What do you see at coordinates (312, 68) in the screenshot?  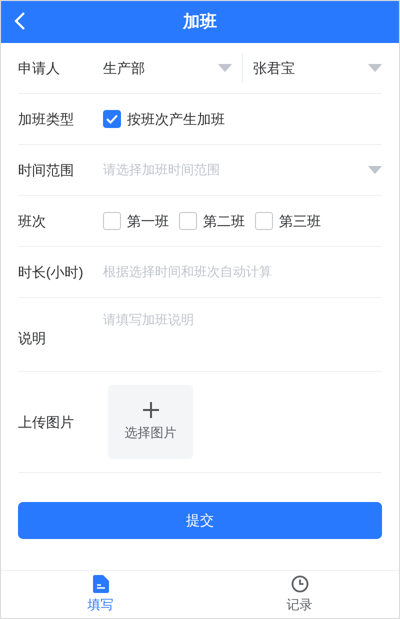 I see `person-select: 张君宝` at bounding box center [312, 68].